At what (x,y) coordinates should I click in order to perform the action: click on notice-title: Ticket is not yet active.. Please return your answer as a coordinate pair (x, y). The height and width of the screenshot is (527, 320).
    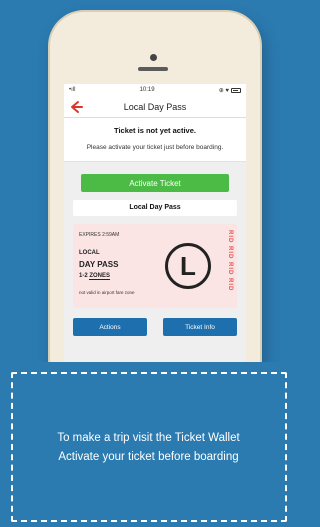
    Looking at the image, I should click on (155, 130).